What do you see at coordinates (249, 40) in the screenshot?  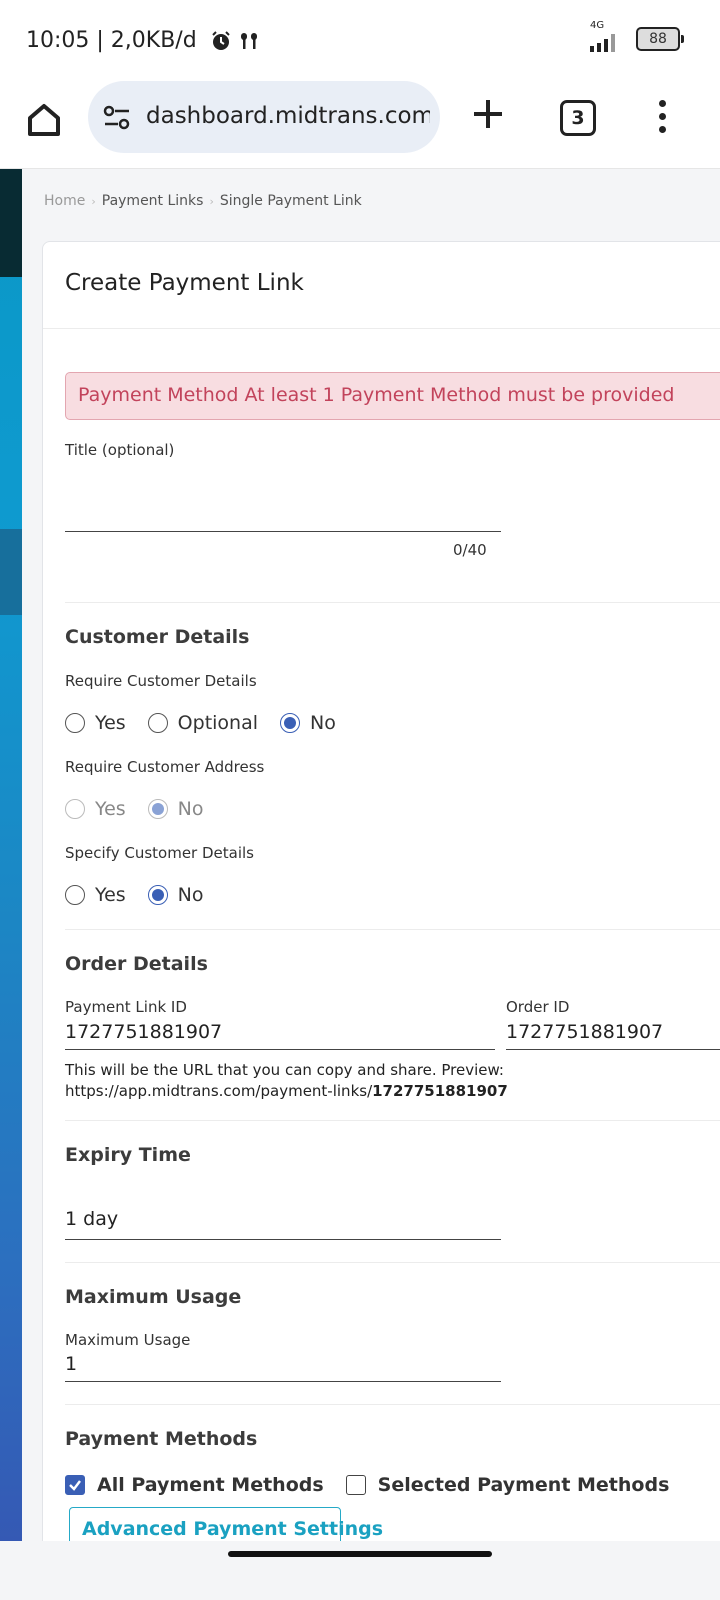 I see `earbuds-icon` at bounding box center [249, 40].